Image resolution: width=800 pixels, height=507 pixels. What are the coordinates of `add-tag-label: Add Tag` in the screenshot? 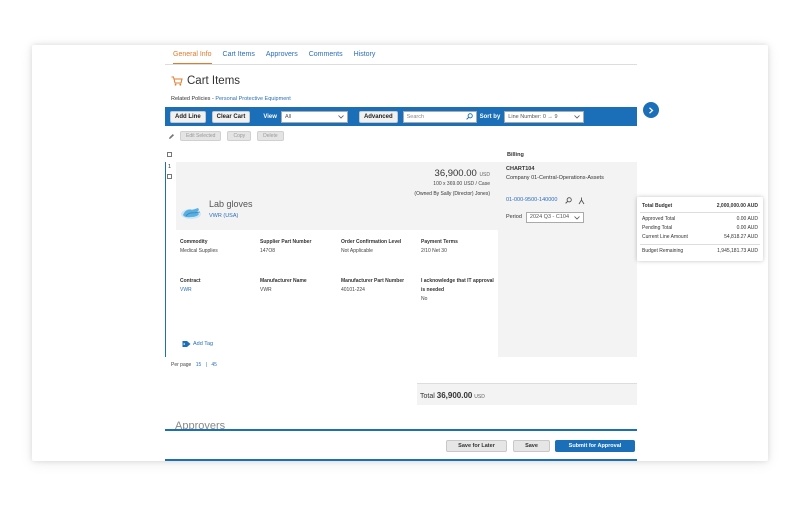 It's located at (203, 344).